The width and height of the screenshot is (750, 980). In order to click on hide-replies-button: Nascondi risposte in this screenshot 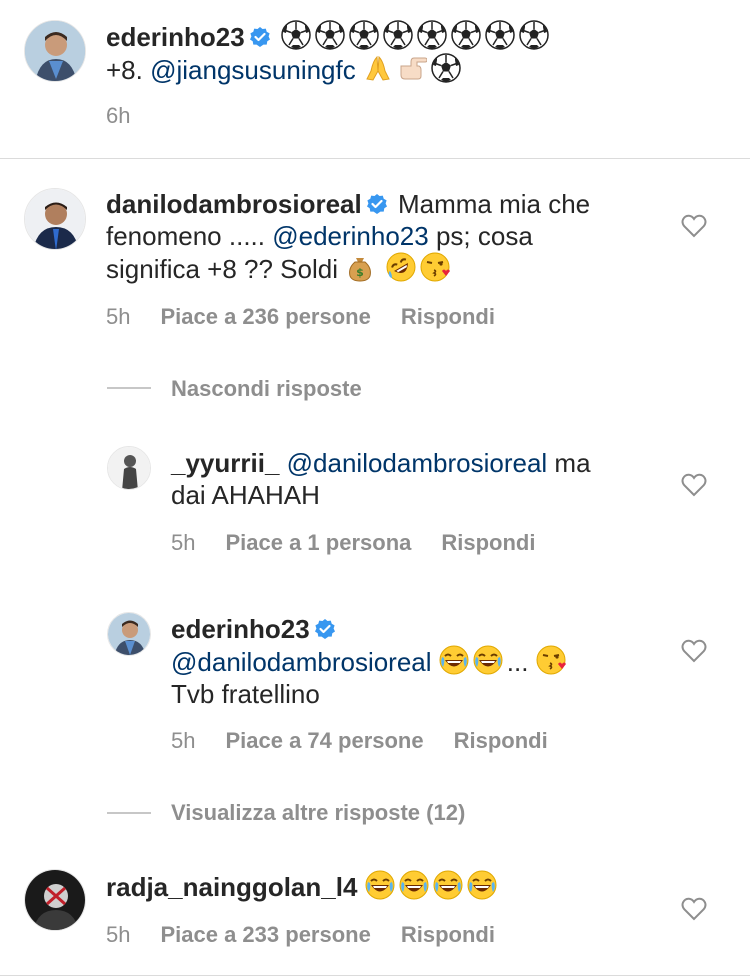, I will do `click(266, 389)`.